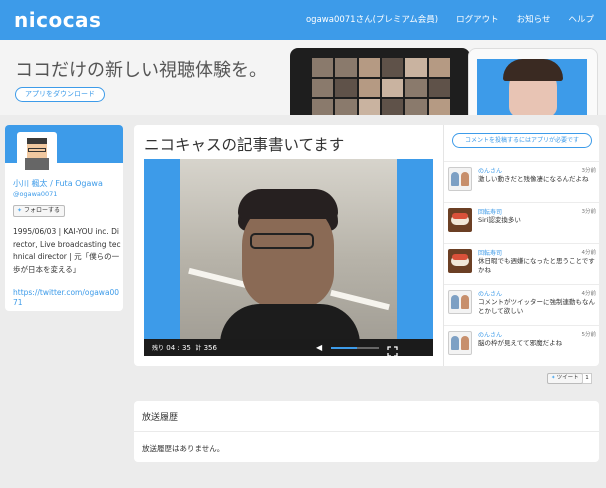 The height and width of the screenshot is (488, 606). What do you see at coordinates (589, 335) in the screenshot?
I see `comment-time: 5分前` at bounding box center [589, 335].